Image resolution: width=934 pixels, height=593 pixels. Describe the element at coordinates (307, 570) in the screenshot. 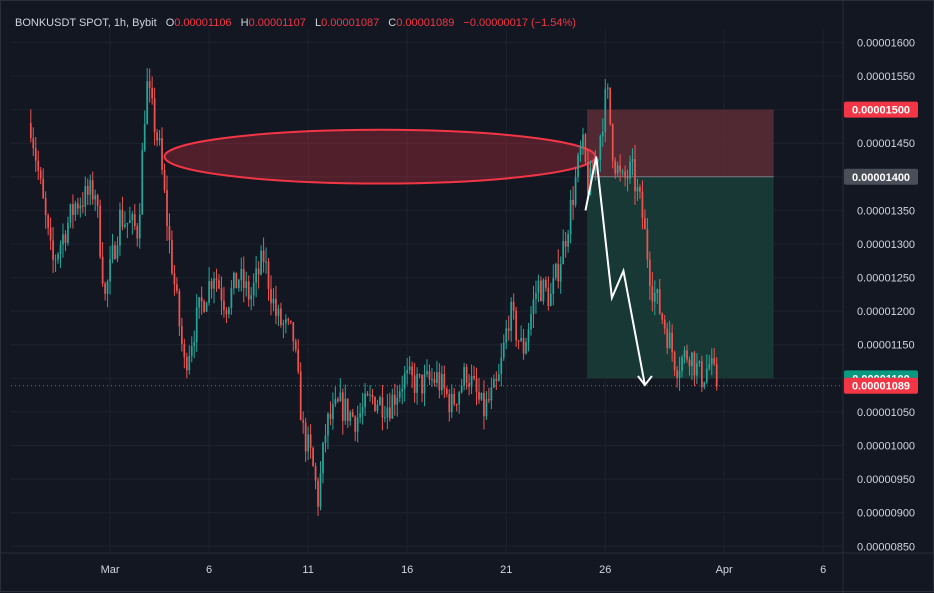

I see `x-tick-label: 11` at that location.